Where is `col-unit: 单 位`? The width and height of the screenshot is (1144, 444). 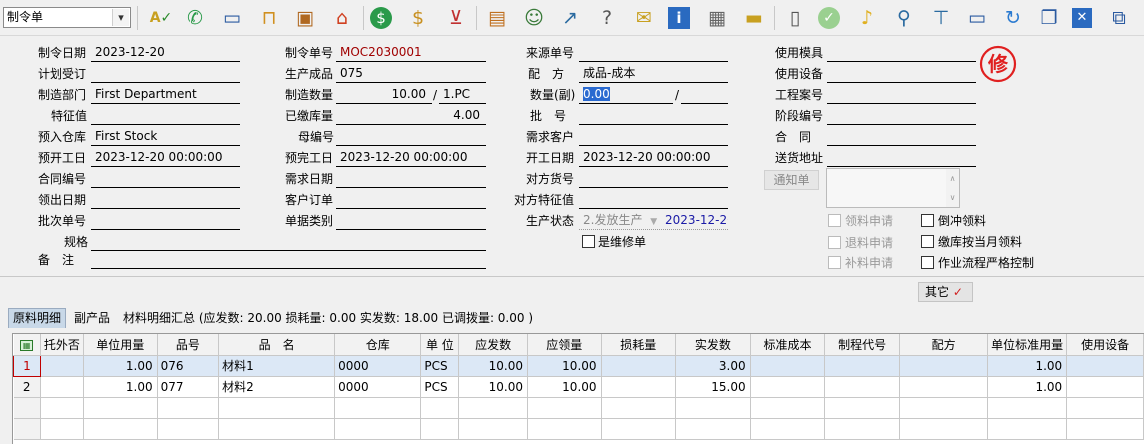
col-unit: 单 位 is located at coordinates (440, 345).